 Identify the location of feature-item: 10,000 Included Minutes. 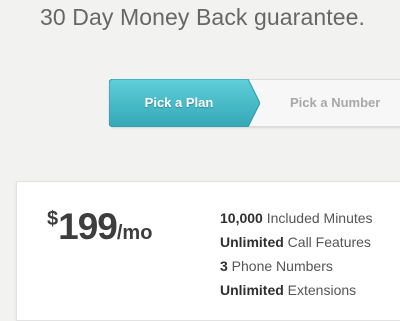
(296, 218).